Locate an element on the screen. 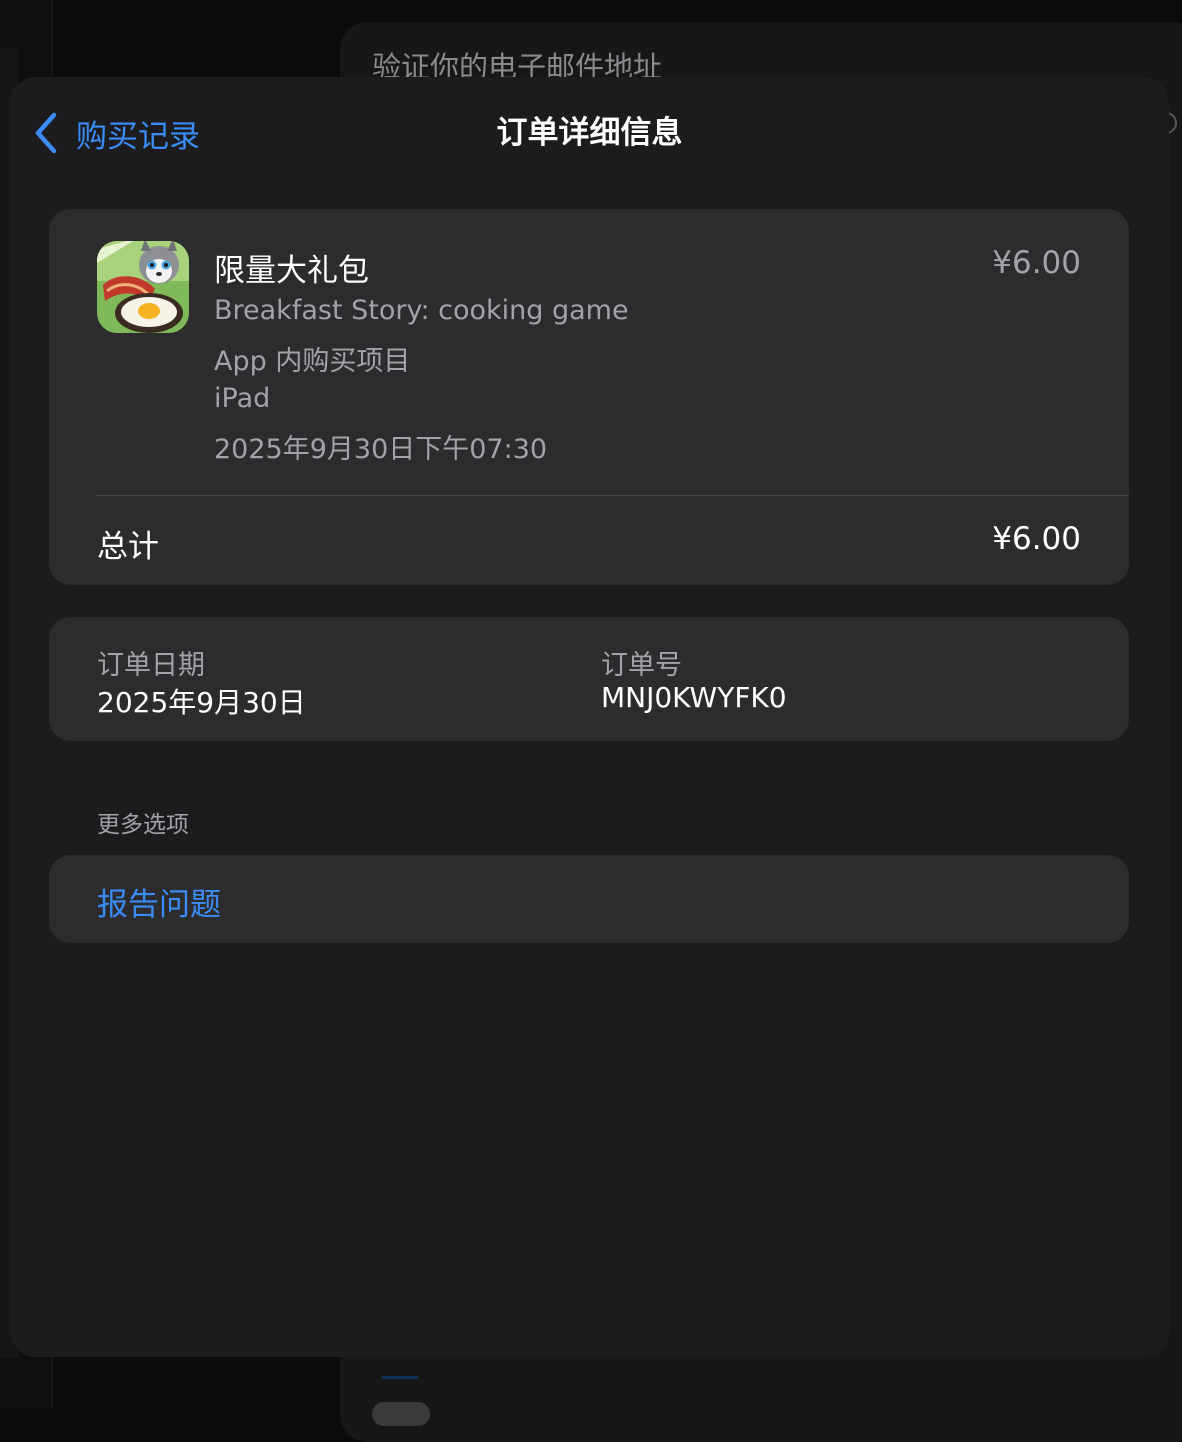 The width and height of the screenshot is (1182, 1442). order-info-card: 订单日期 2025年9月30日 订单号 MNJ0KWYFK0 is located at coordinates (589, 679).